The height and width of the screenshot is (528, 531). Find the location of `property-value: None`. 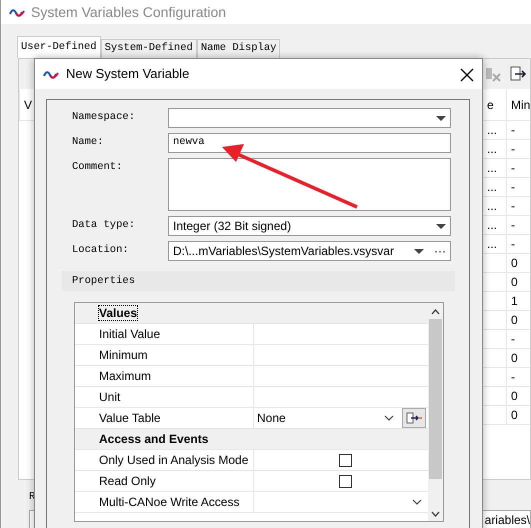

property-value: None is located at coordinates (271, 418).